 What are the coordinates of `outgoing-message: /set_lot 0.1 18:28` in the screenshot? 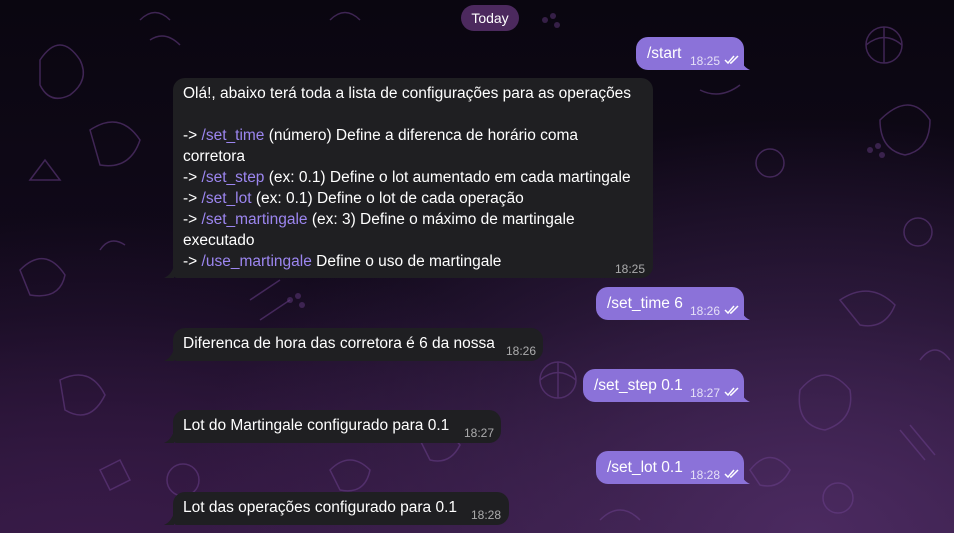 It's located at (670, 467).